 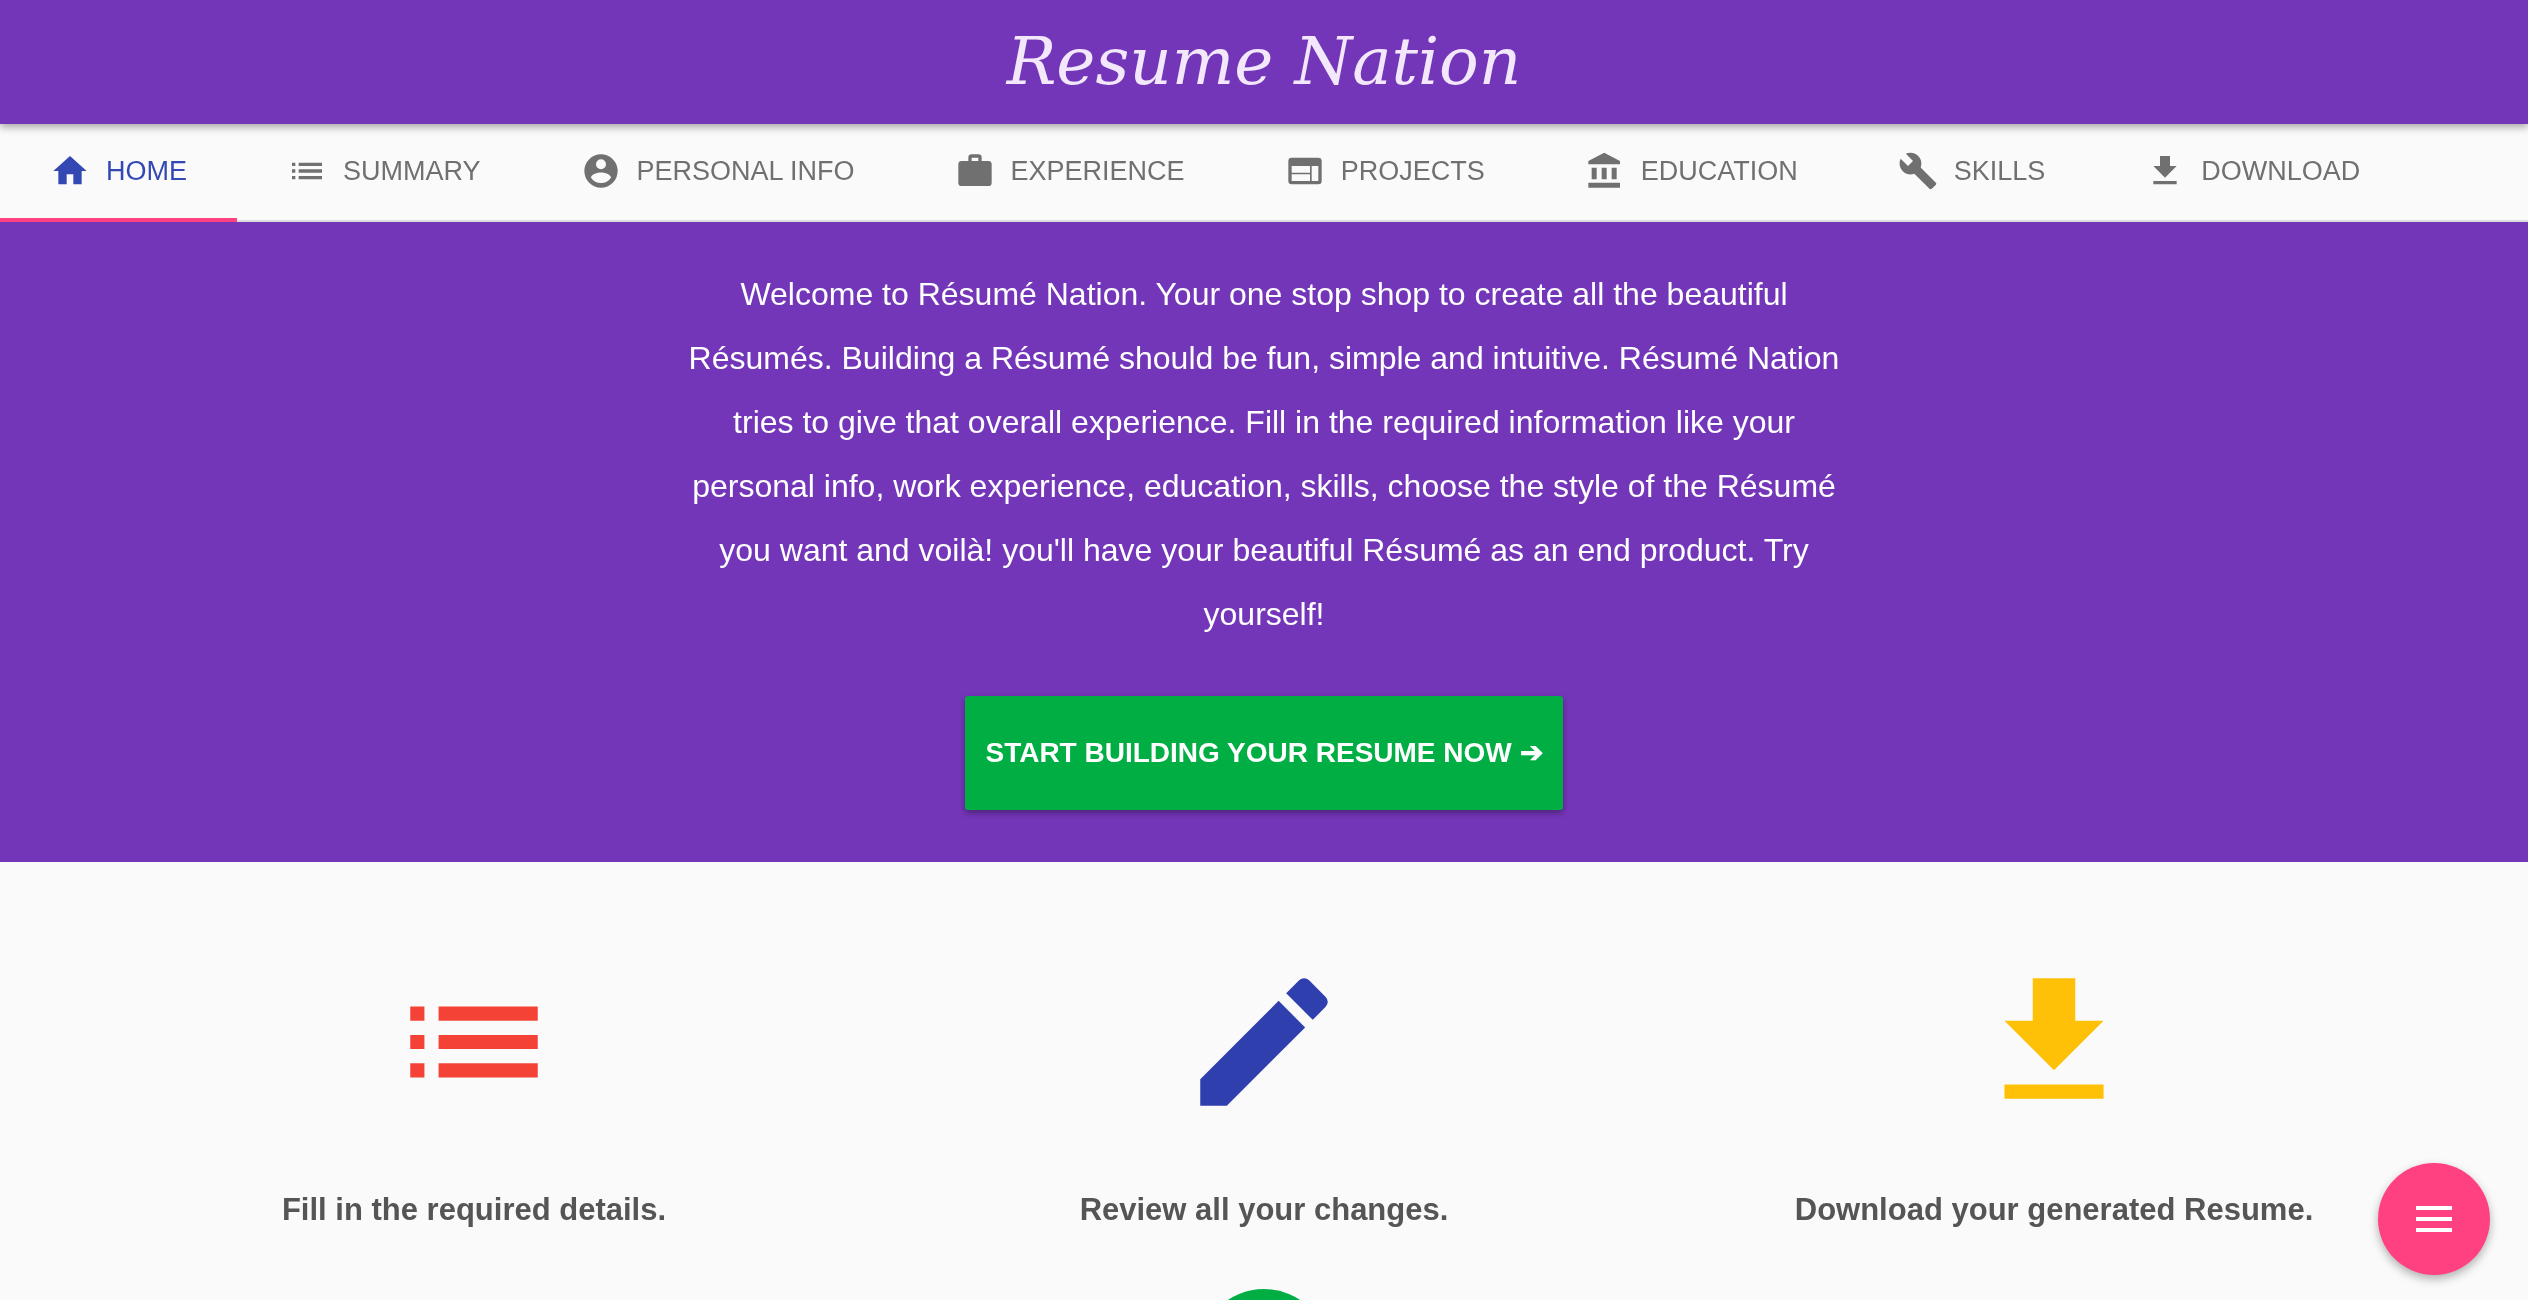 What do you see at coordinates (1264, 753) in the screenshot?
I see `start-building-button: START BUILDING YOUR RESUME NOW ➔` at bounding box center [1264, 753].